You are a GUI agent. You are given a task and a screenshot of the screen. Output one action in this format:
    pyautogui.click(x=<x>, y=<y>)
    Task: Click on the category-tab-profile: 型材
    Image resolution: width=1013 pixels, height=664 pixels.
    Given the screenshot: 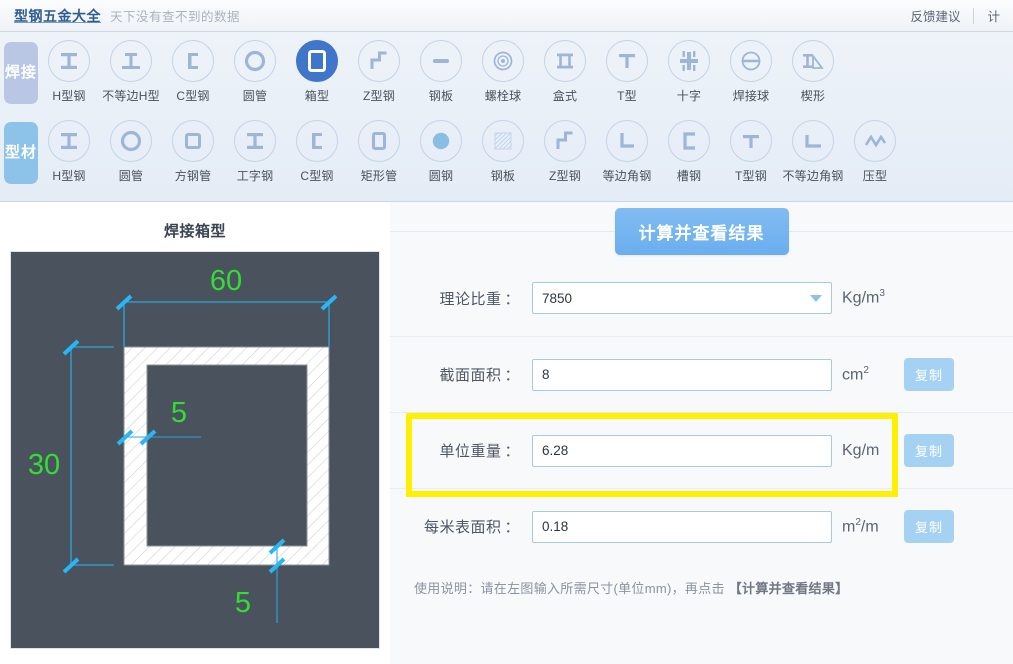 What is the action you would take?
    pyautogui.click(x=21, y=153)
    